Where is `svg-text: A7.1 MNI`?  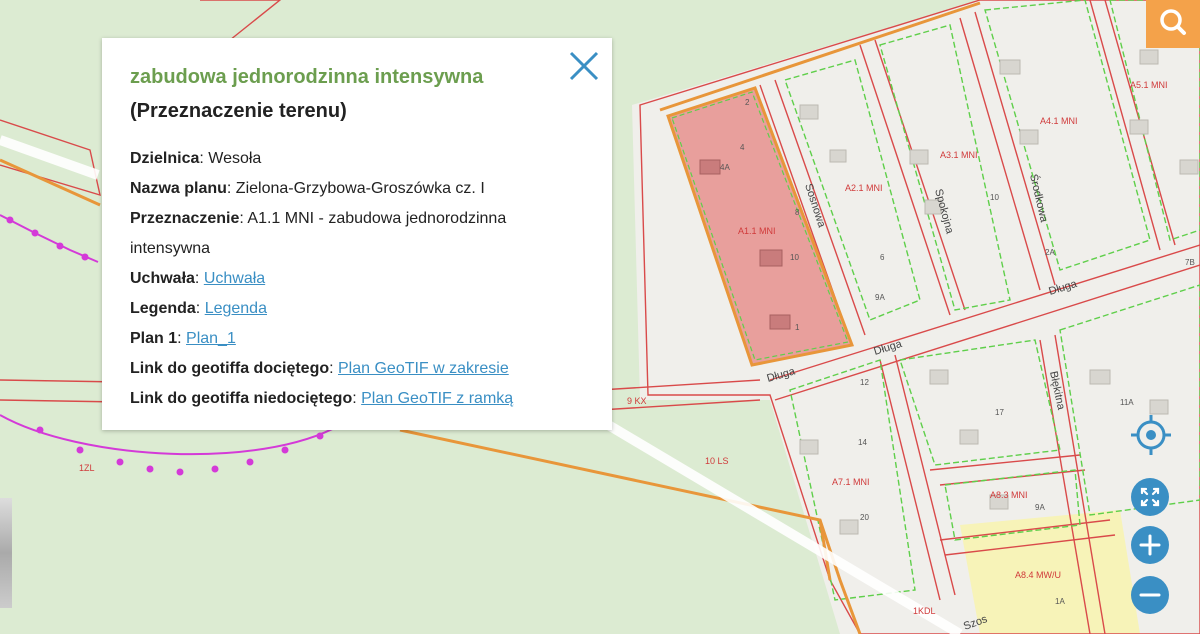 svg-text: A7.1 MNI is located at coordinates (851, 482).